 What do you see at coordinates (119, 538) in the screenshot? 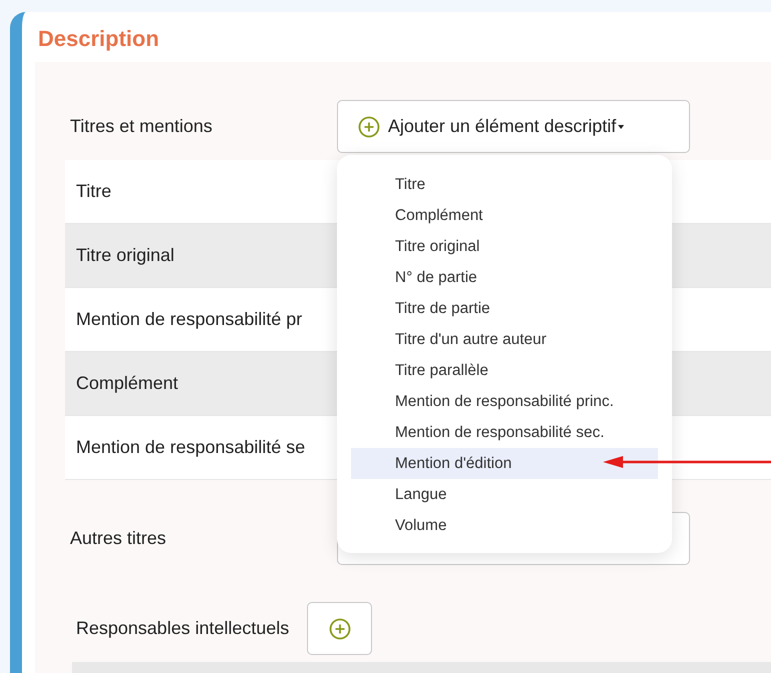
I see `field-label: Autres titres` at bounding box center [119, 538].